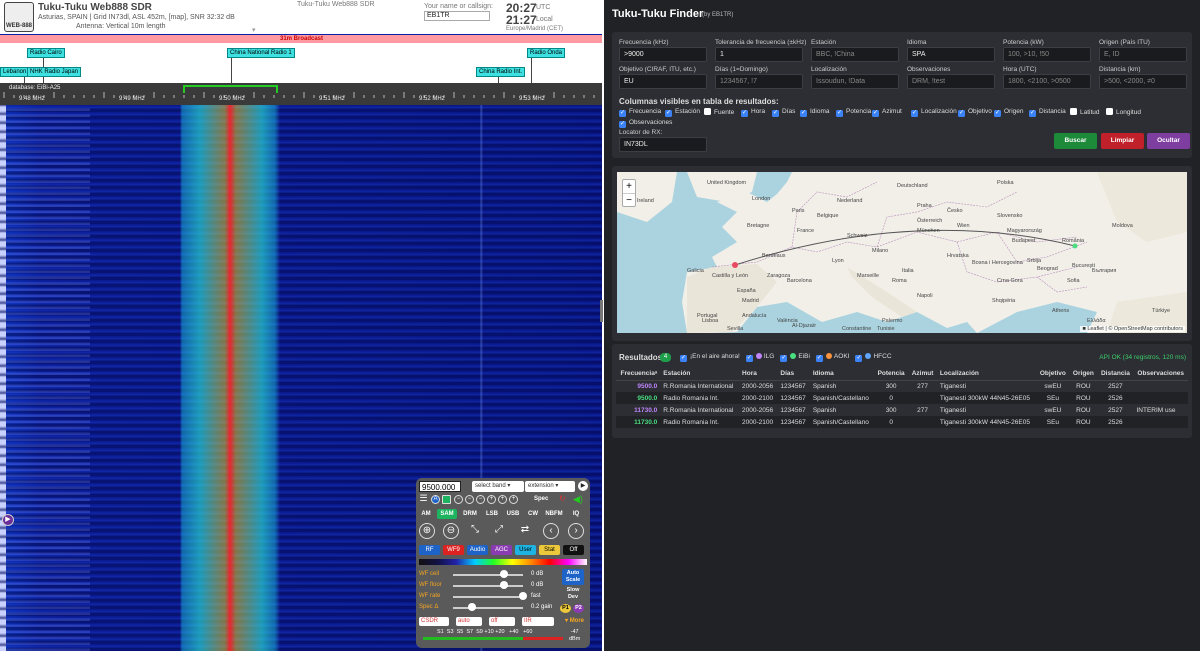 This screenshot has height=651, width=1200. Describe the element at coordinates (629, 186) in the screenshot. I see `zoom-in-icon: +` at that location.